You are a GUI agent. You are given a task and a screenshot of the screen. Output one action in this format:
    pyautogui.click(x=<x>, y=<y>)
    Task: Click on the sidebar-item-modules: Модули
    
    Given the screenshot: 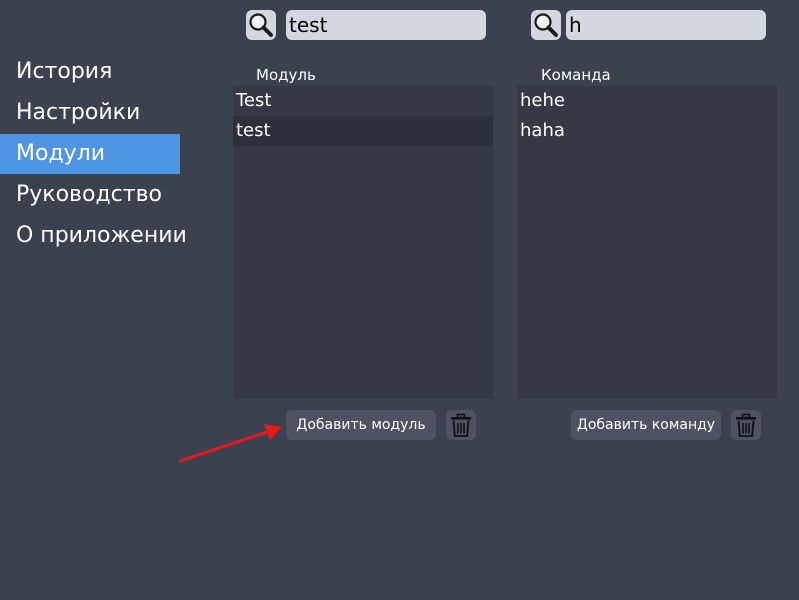 What is the action you would take?
    pyautogui.click(x=90, y=154)
    